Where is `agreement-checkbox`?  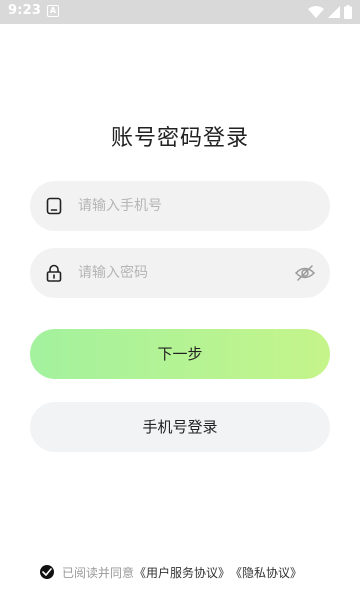 agreement-checkbox is located at coordinates (47, 572).